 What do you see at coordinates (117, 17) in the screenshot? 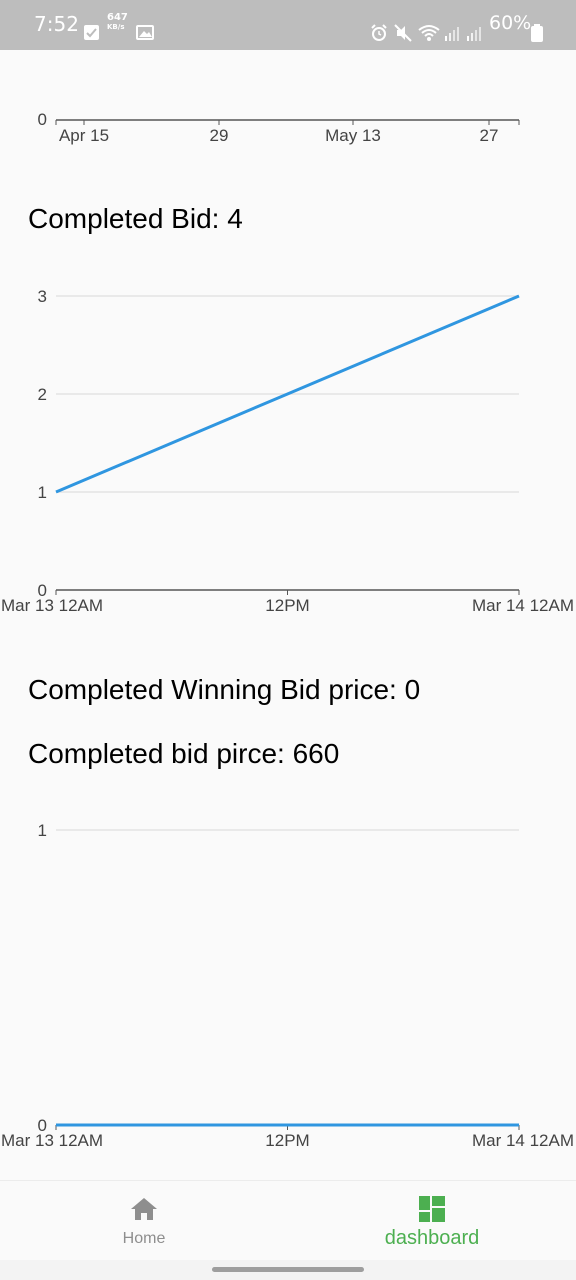
I see `network-speed-value: 647` at bounding box center [117, 17].